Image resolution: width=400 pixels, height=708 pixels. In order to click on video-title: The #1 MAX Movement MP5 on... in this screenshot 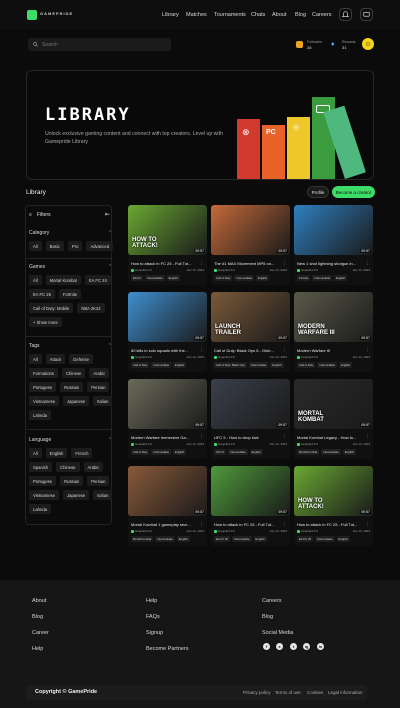, I will do `click(247, 263)`.